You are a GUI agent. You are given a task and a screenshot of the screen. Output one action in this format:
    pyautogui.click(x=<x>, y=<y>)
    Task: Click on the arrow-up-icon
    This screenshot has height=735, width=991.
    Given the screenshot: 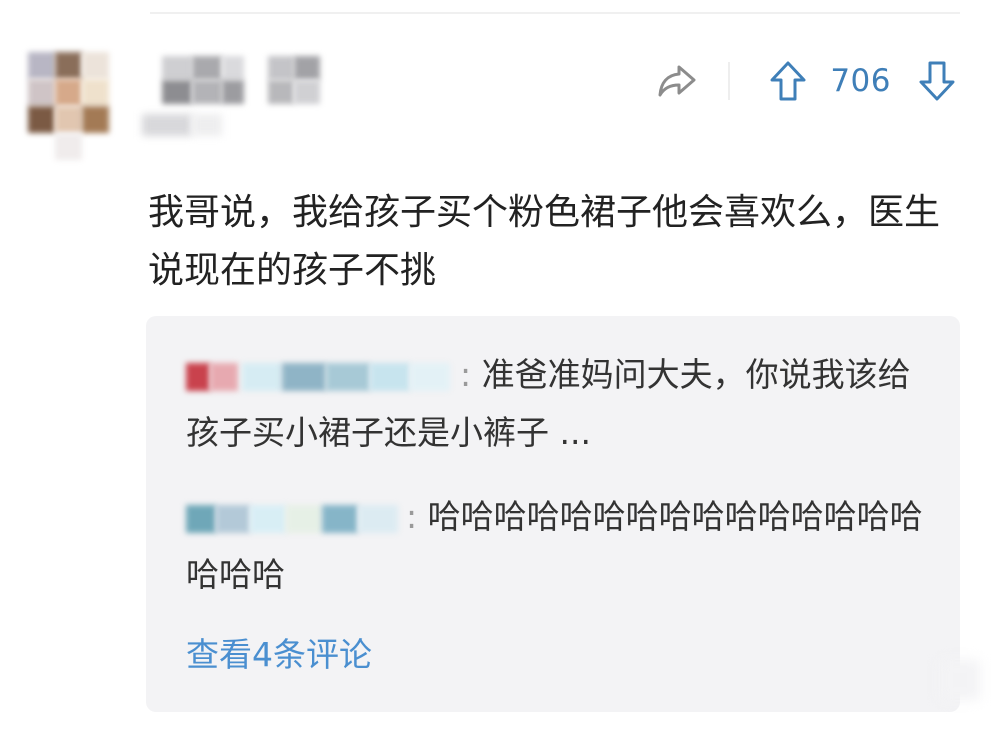 What is the action you would take?
    pyautogui.click(x=788, y=81)
    